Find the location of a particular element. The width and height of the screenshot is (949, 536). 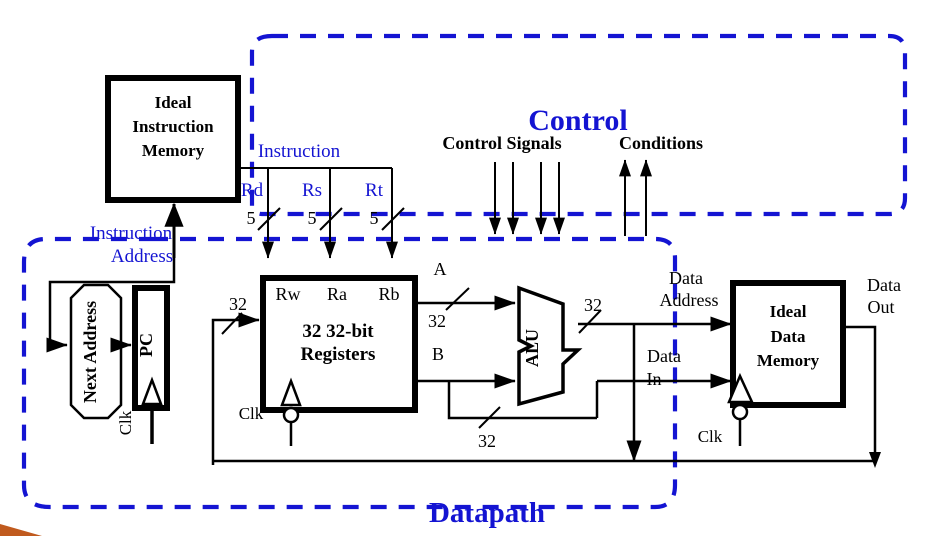

data-in-label-1: Data is located at coordinates (664, 356).